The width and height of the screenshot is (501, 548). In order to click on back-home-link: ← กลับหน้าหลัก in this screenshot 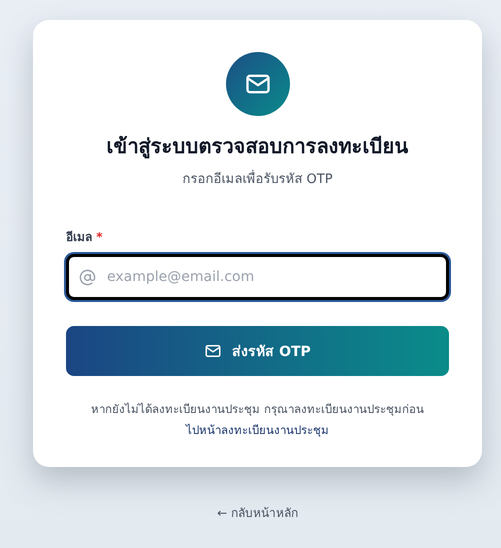, I will do `click(257, 512)`.